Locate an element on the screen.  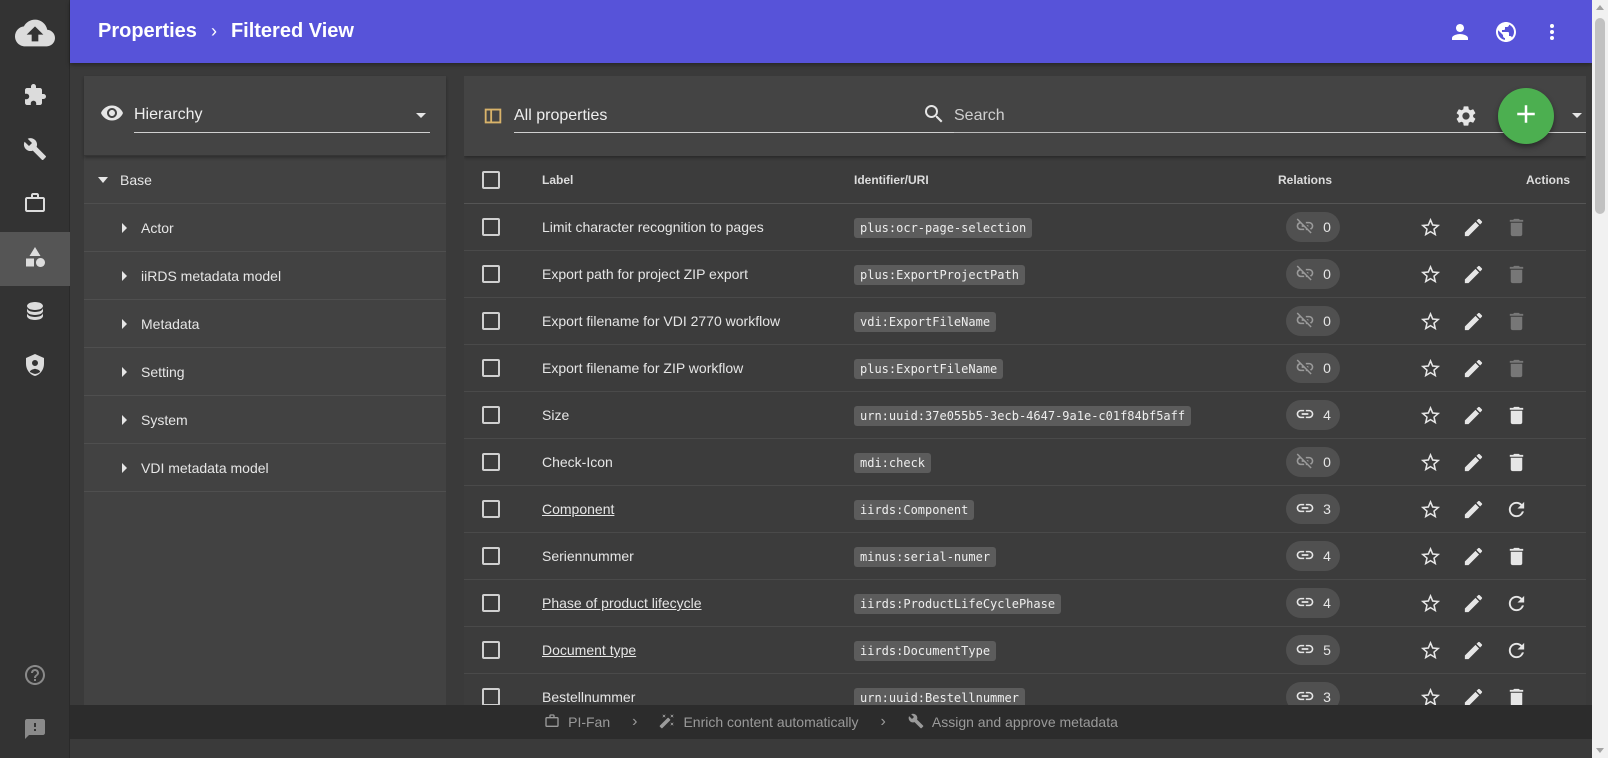
search-input is located at coordinates (1117, 116).